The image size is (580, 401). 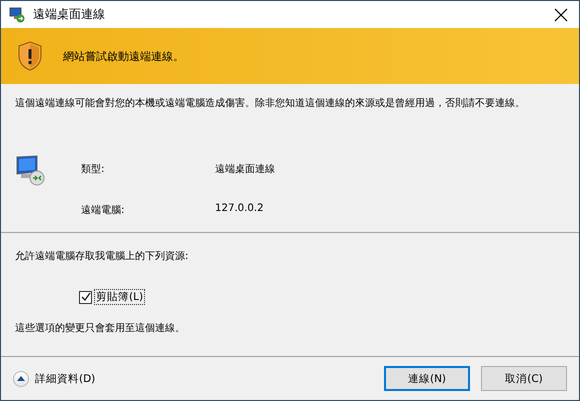 I want to click on warning-shield-icon, so click(x=30, y=56).